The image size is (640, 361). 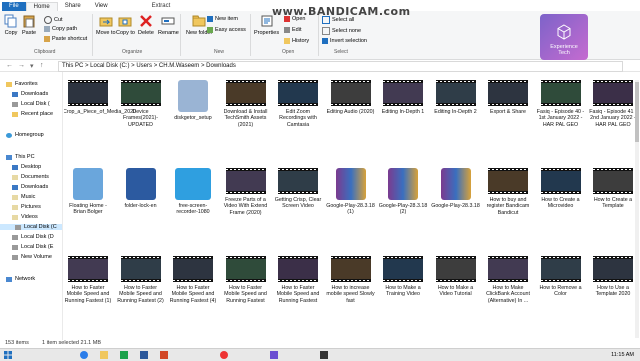 I want to click on lock-installer-icon, so click(x=140, y=184).